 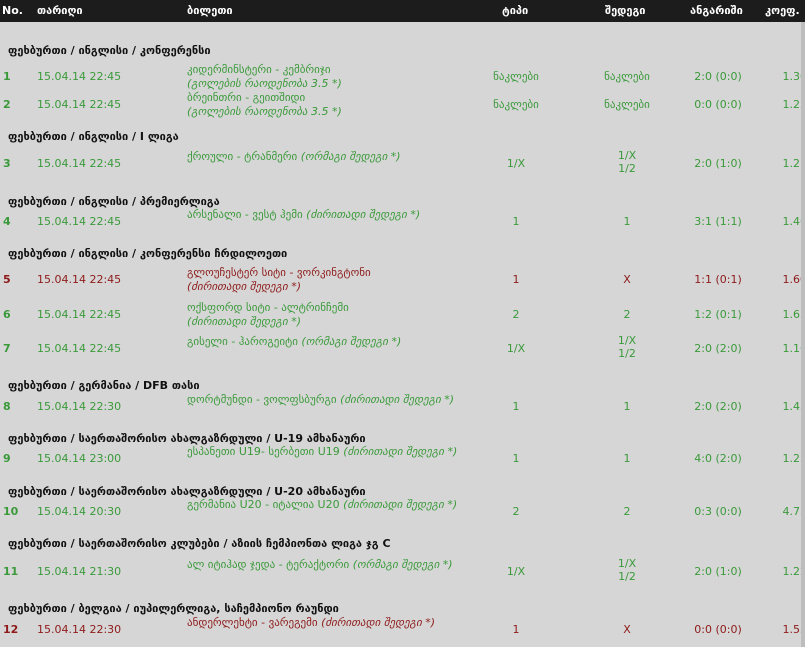 What do you see at coordinates (93, 136) in the screenshot?
I see `category-heading: ფეხბურთი / ინგლისი / I ლიგა` at bounding box center [93, 136].